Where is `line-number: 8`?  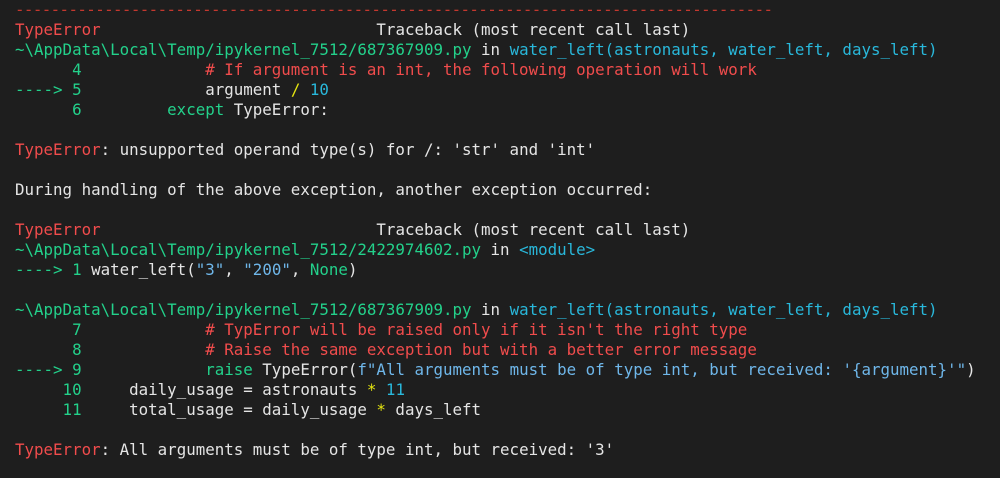
line-number: 8 is located at coordinates (48, 349).